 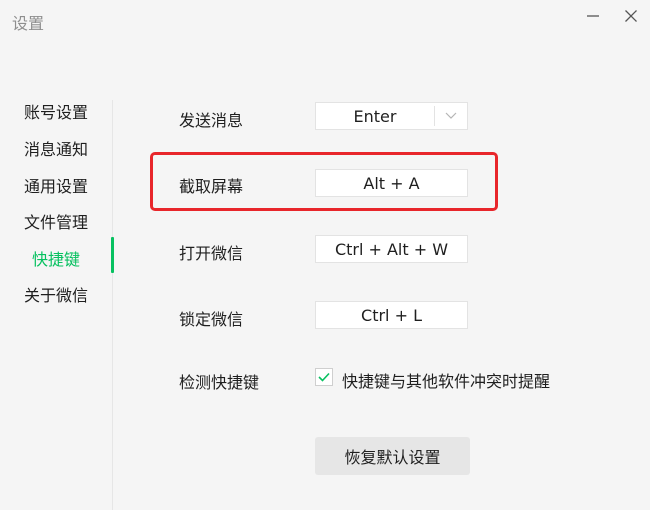 What do you see at coordinates (446, 380) in the screenshot?
I see `conflict-alert-label: 快捷键与其他软件冲突时提醒` at bounding box center [446, 380].